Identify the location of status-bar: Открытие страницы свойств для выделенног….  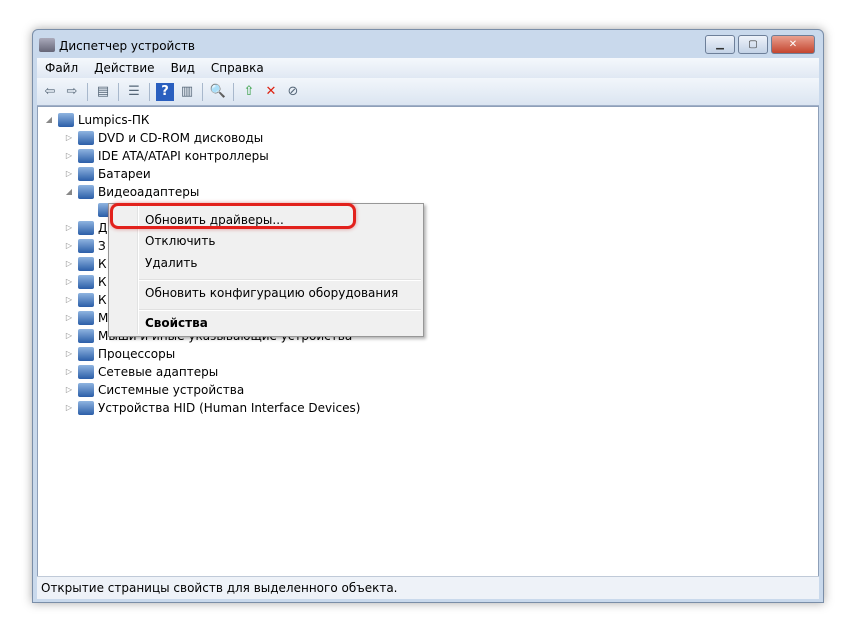
(428, 587).